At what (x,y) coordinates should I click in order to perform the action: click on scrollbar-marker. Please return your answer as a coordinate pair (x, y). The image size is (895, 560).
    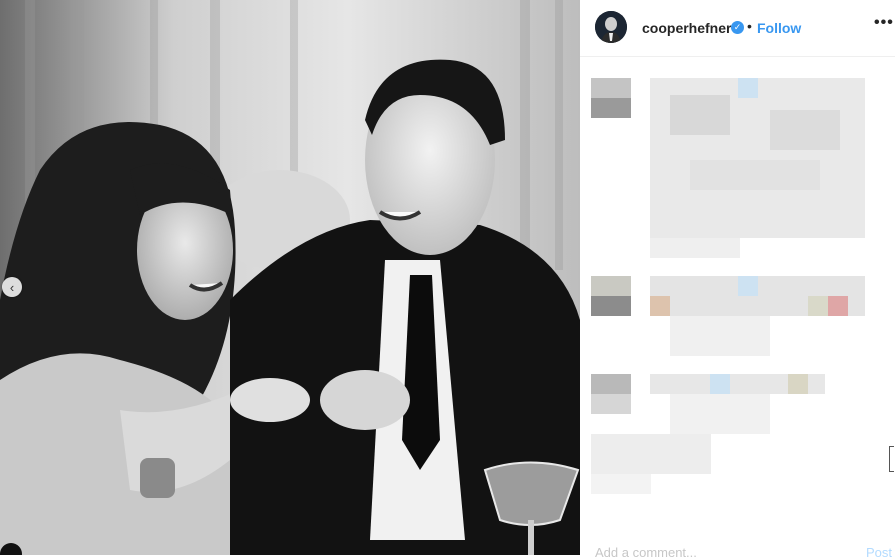
    Looking at the image, I should click on (891, 459).